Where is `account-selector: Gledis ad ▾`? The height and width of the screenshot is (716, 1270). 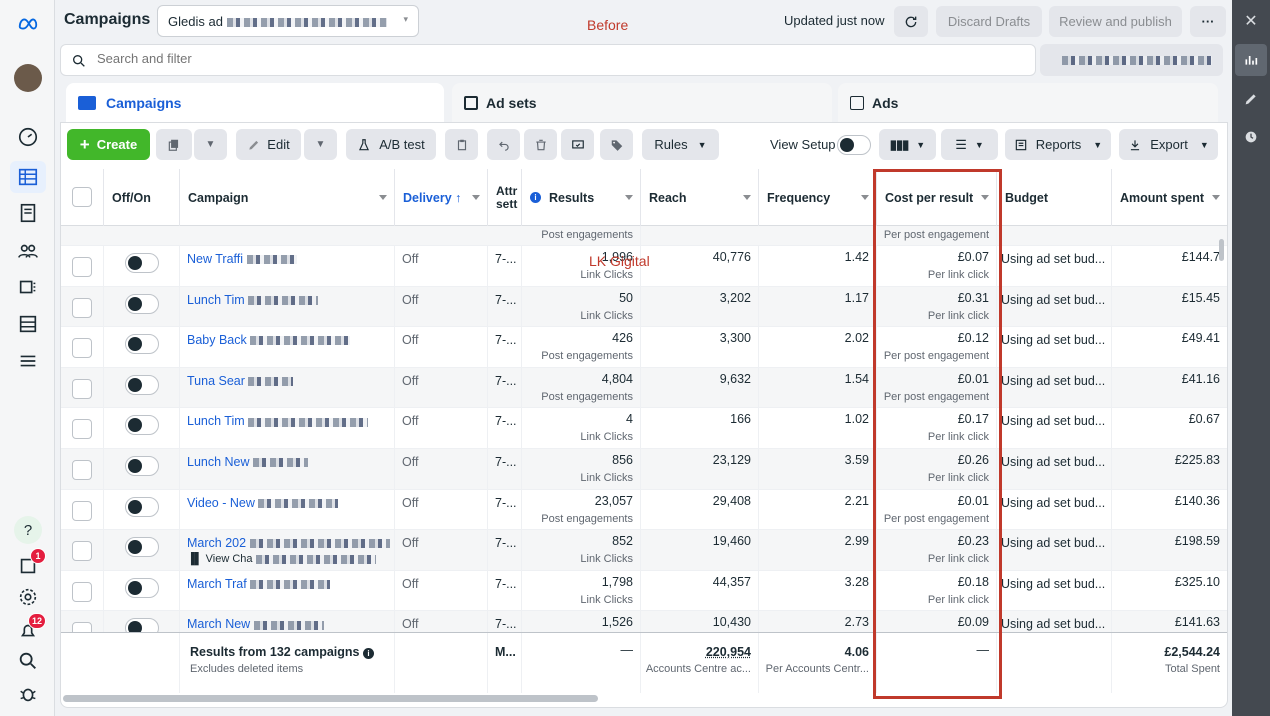 account-selector: Gledis ad ▾ is located at coordinates (288, 21).